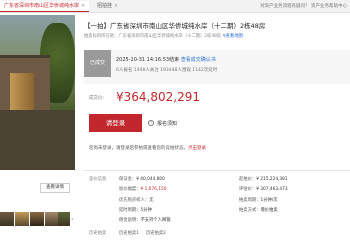  I want to click on increment-label: 加价幅度：, so click(130, 189).